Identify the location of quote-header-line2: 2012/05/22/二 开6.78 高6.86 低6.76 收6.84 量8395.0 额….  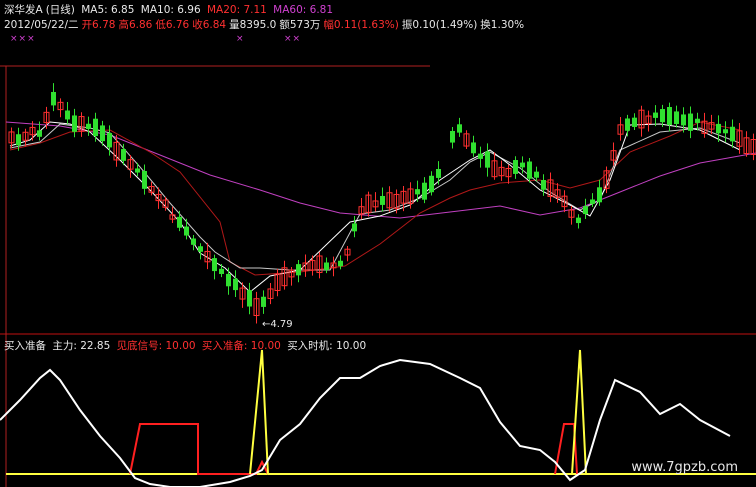
(265, 25).